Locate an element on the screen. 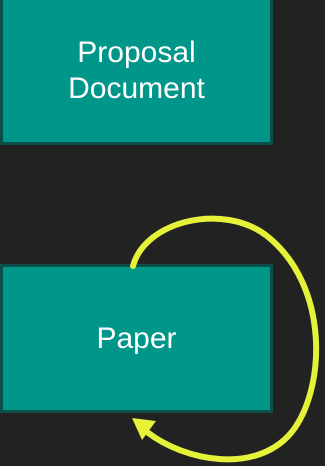  arrowhead-icon is located at coordinates (144, 429).